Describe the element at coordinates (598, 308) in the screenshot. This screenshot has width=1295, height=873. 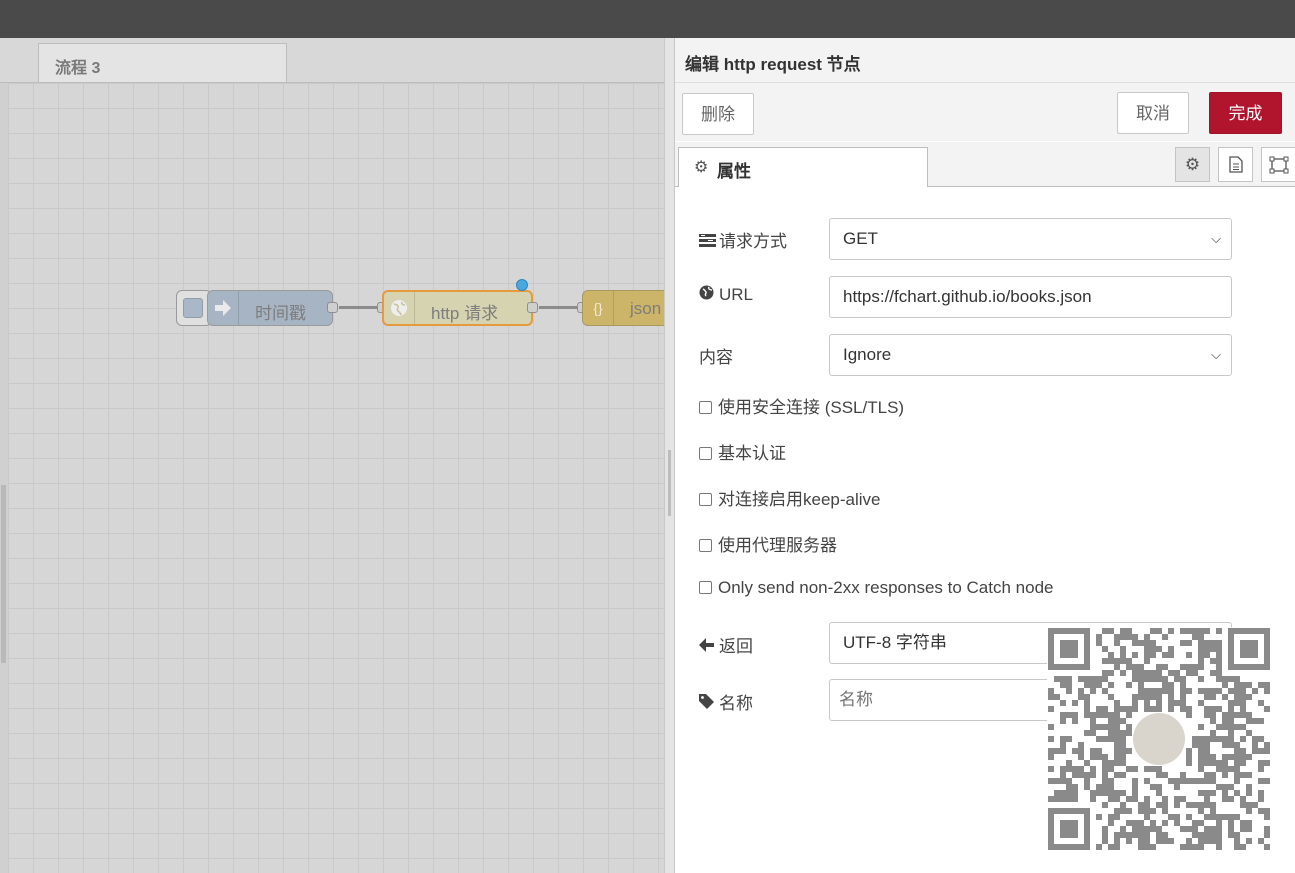
I see `braces-icon: {}` at that location.